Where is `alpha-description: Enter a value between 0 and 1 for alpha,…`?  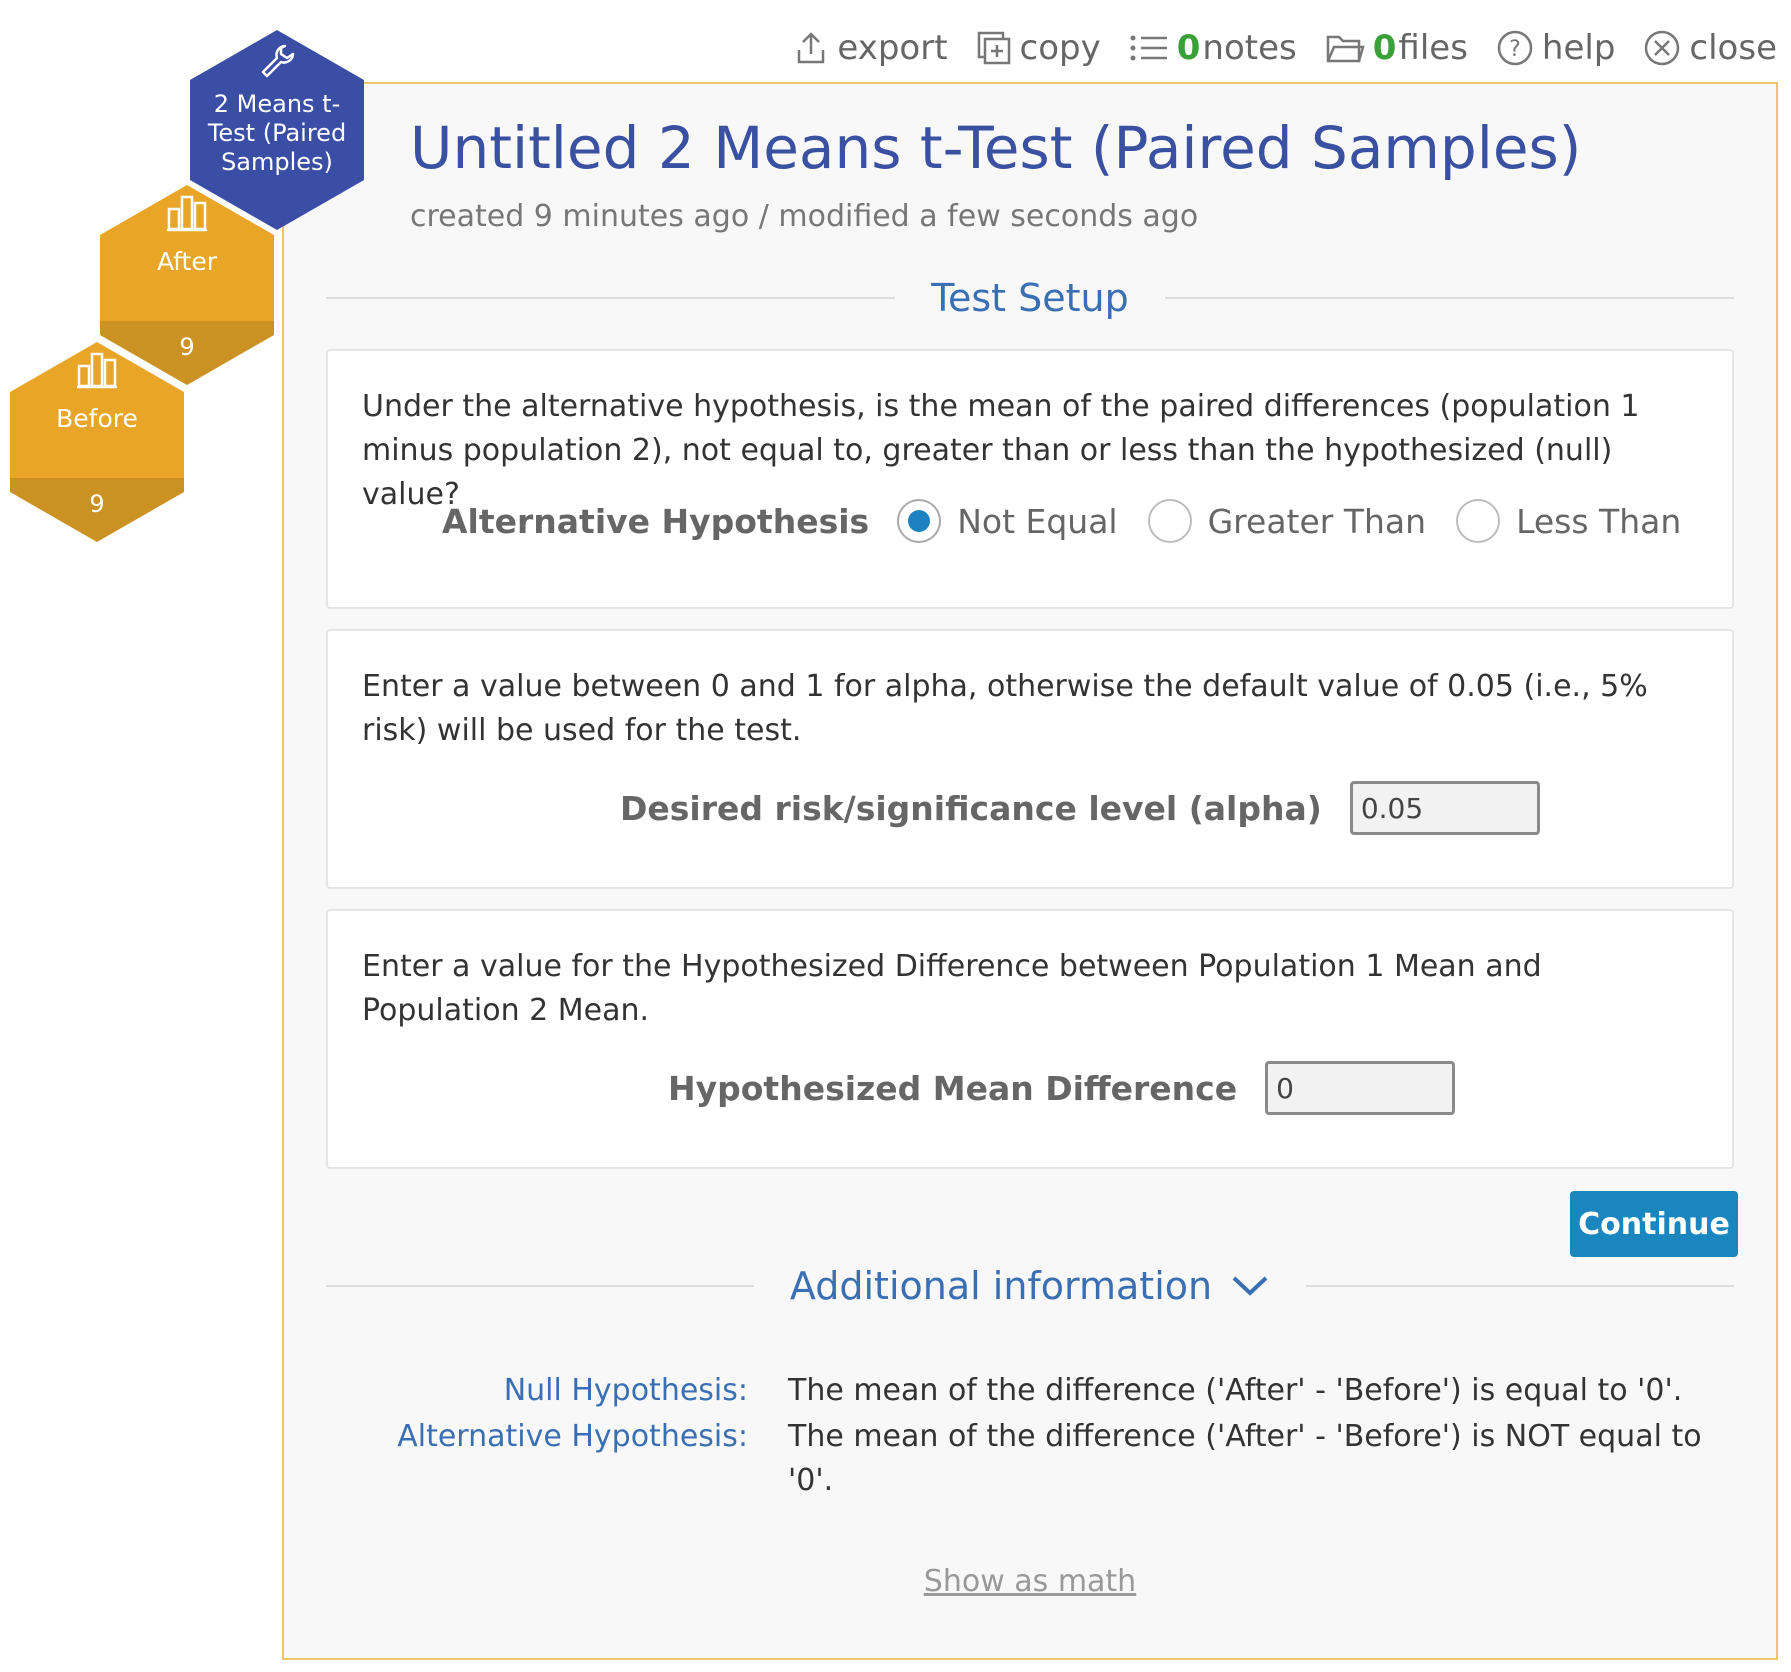 alpha-description: Enter a value between 0 and 1 for alpha,… is located at coordinates (1005, 708).